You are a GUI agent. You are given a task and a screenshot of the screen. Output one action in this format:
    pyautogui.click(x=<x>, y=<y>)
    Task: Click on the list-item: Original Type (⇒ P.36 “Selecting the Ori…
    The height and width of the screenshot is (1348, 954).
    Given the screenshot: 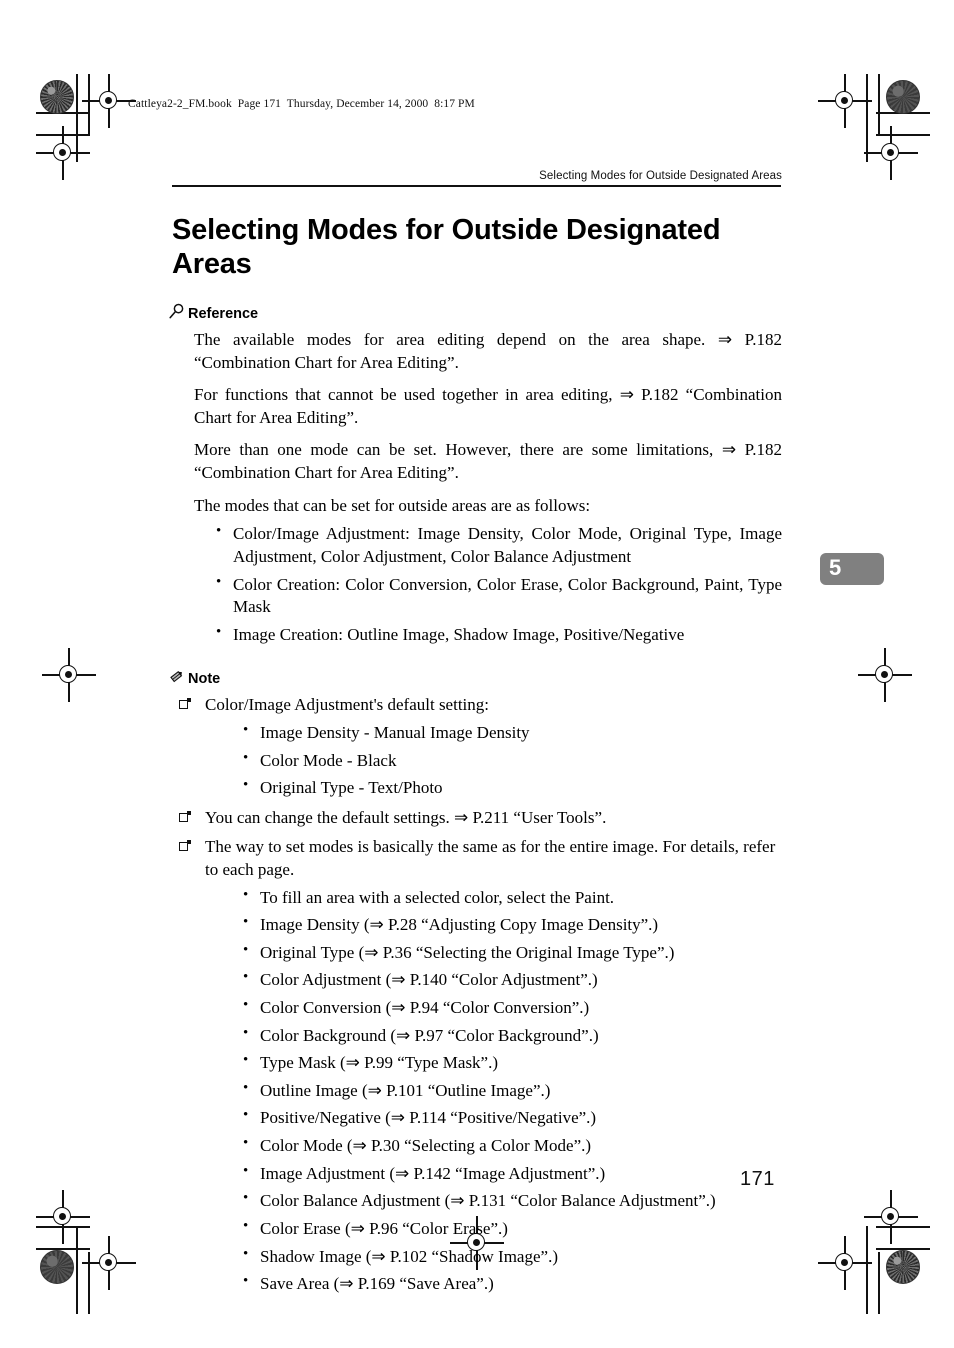 What is the action you would take?
    pyautogui.click(x=512, y=953)
    